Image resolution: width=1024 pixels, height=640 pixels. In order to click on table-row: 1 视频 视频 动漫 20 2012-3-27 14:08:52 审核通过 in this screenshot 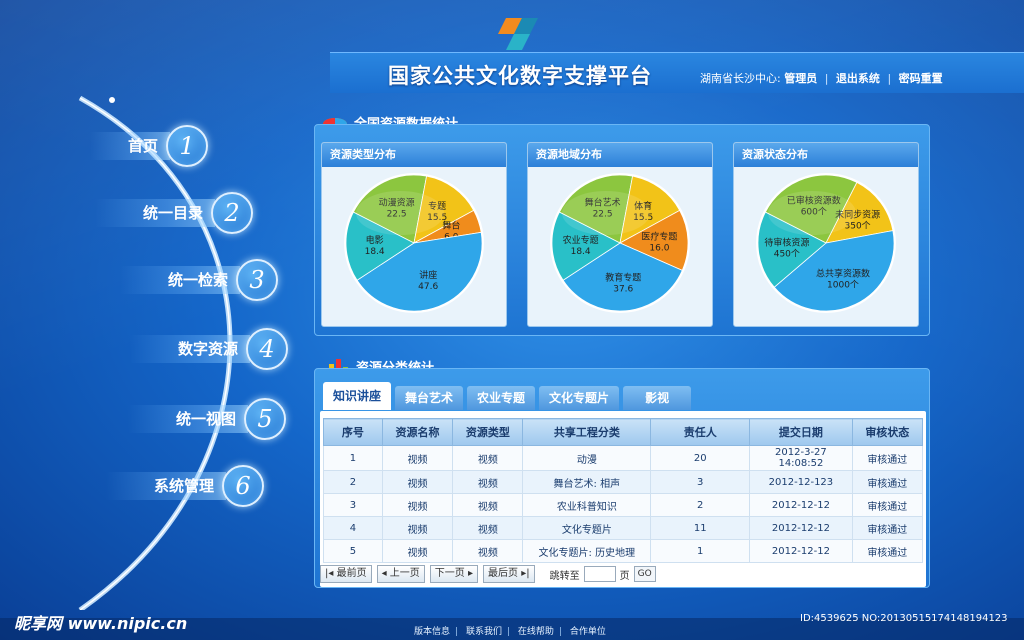, I will do `click(623, 458)`.